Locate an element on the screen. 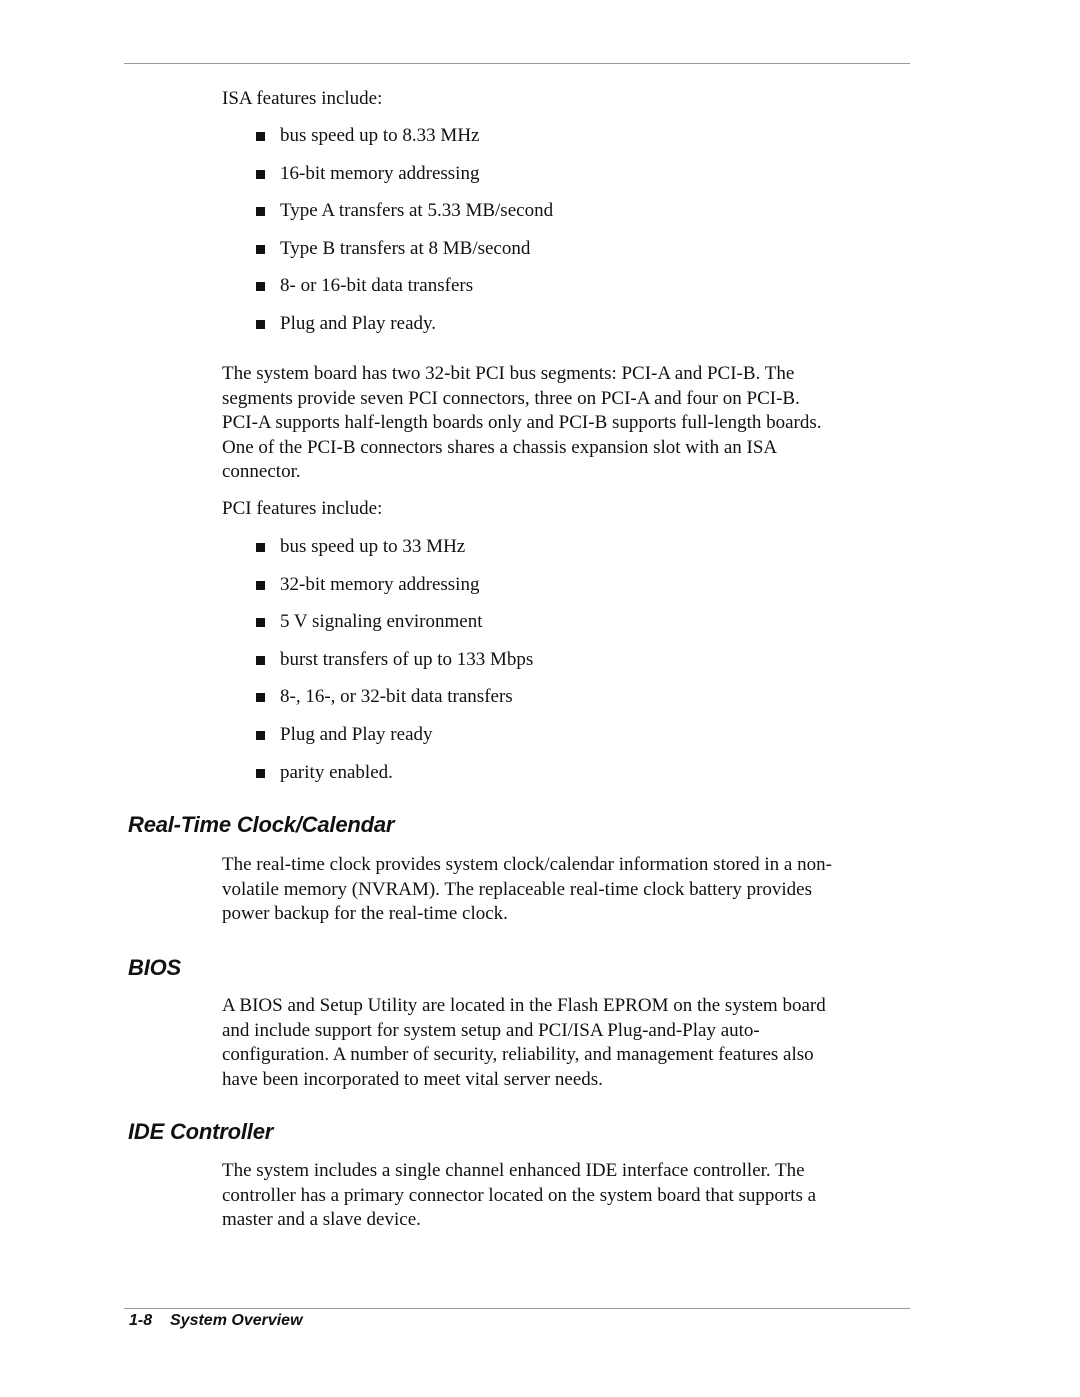 The width and height of the screenshot is (1080, 1397). isa-intro: ISA features include: is located at coordinates (302, 98).